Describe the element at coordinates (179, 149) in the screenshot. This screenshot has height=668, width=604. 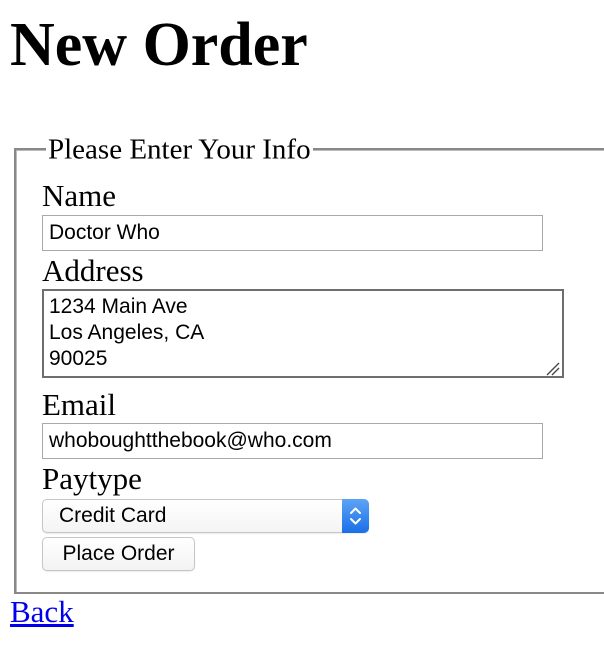
I see `fieldset-legend: Please Enter Your Info` at that location.